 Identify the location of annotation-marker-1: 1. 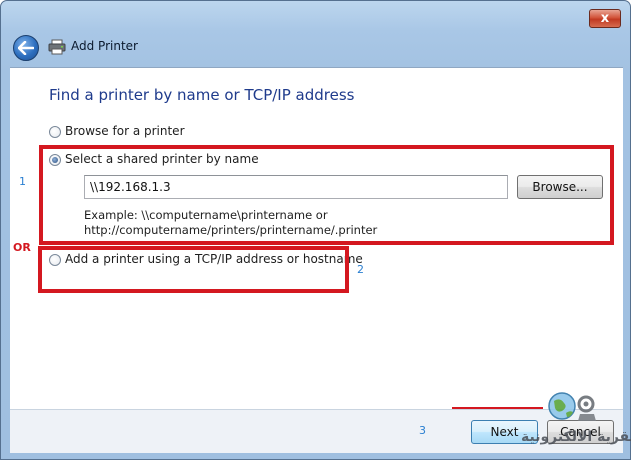
(22, 181).